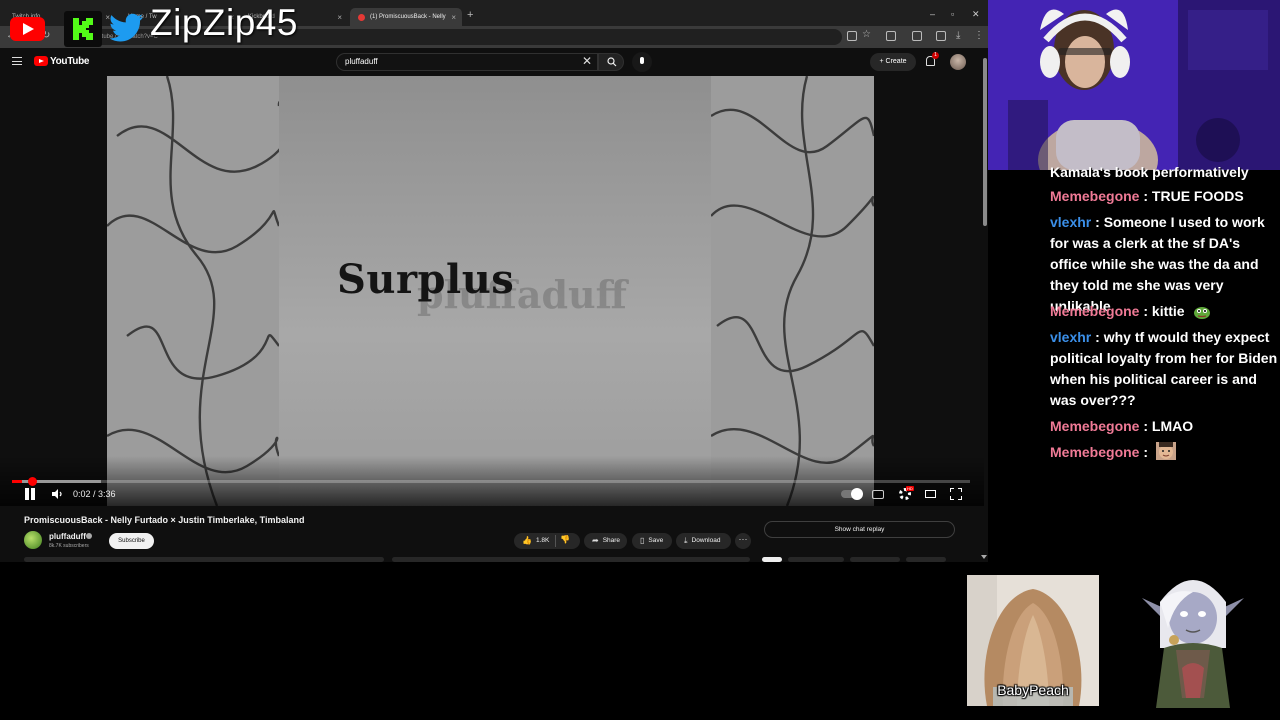  I want to click on chat-message: Kamala's book performatively, so click(1165, 172).